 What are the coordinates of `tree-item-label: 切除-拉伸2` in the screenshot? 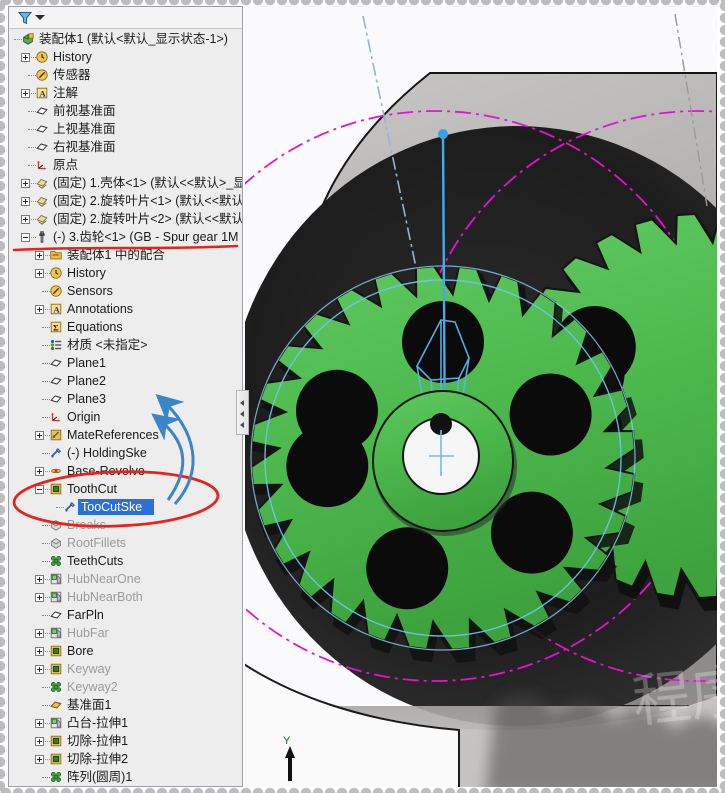 It's located at (98, 759).